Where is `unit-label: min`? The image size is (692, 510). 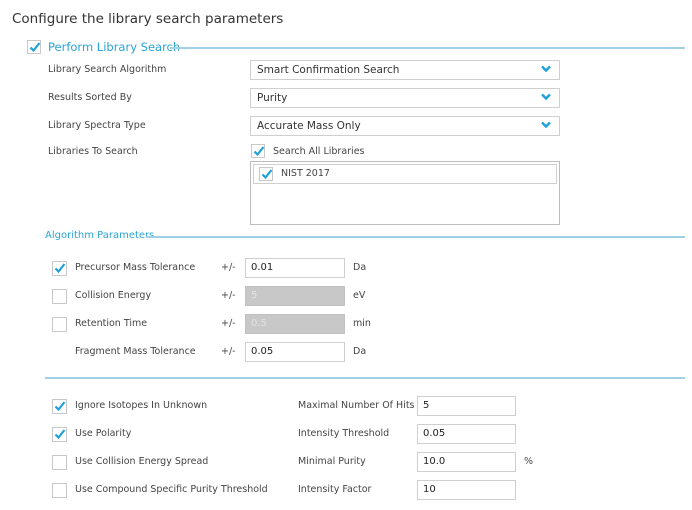
unit-label: min is located at coordinates (362, 323).